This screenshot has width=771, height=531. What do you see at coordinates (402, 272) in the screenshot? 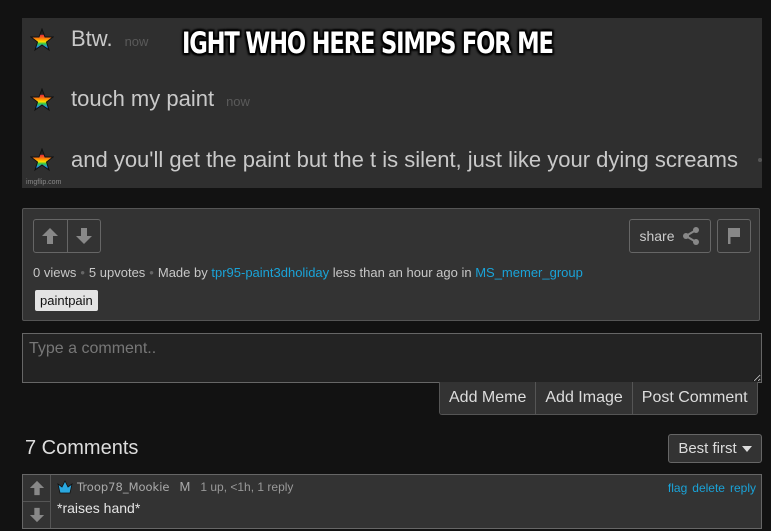
I see `post-time: less than an hour ago in` at bounding box center [402, 272].